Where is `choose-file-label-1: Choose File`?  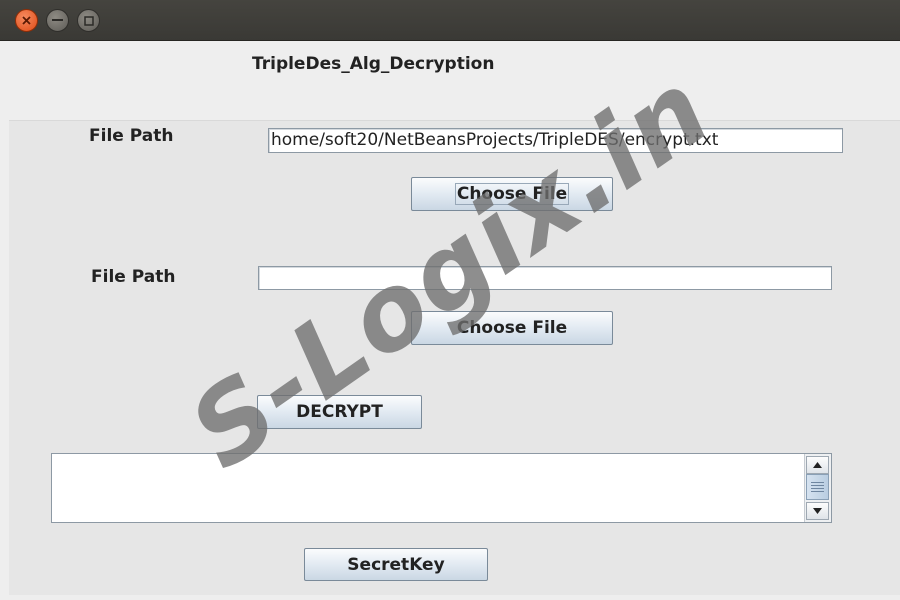 choose-file-label-1: Choose File is located at coordinates (512, 194).